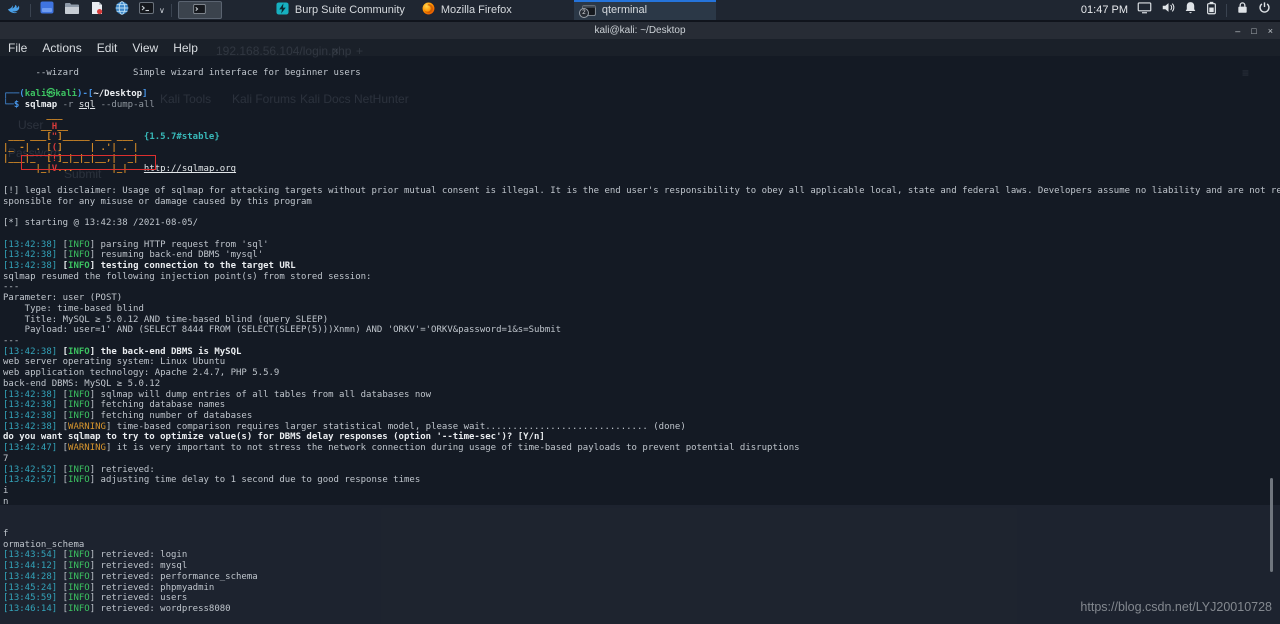 This screenshot has height=624, width=1280. I want to click on menu-view: View, so click(145, 48).